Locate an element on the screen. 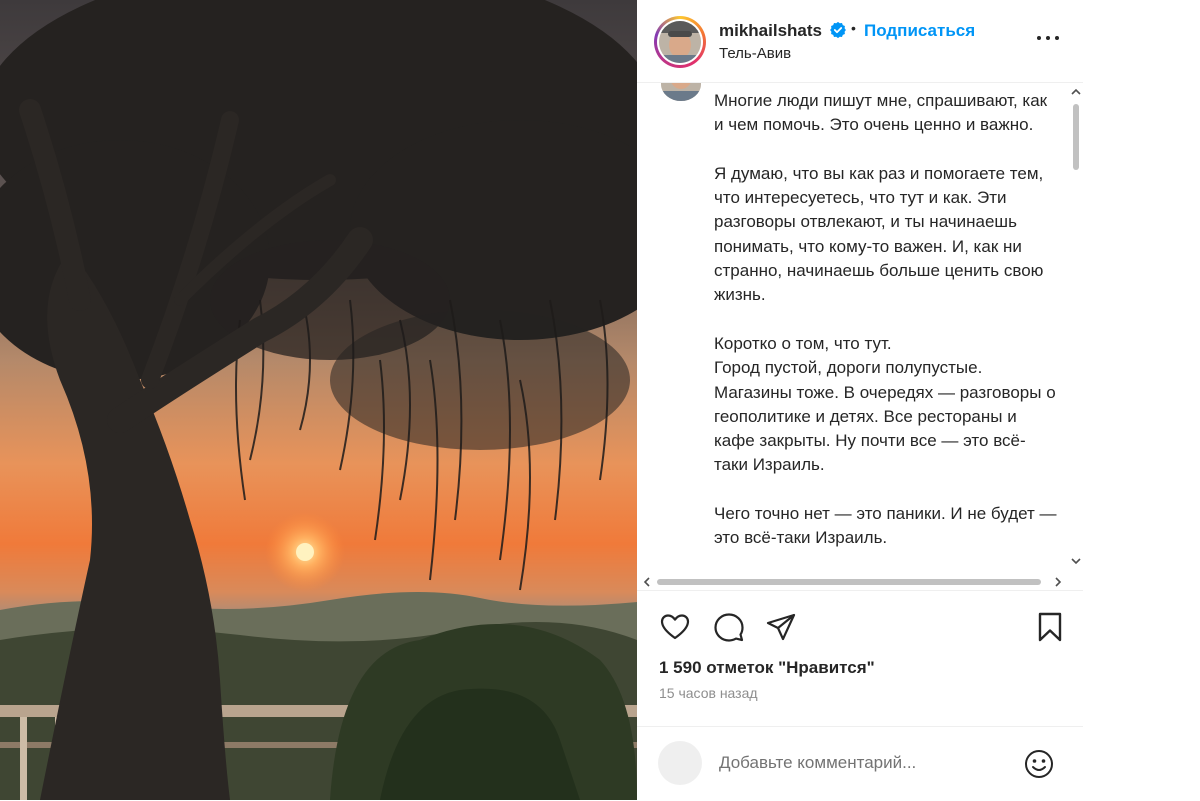 The width and height of the screenshot is (1200, 801). heart-icon is located at coordinates (675, 627).